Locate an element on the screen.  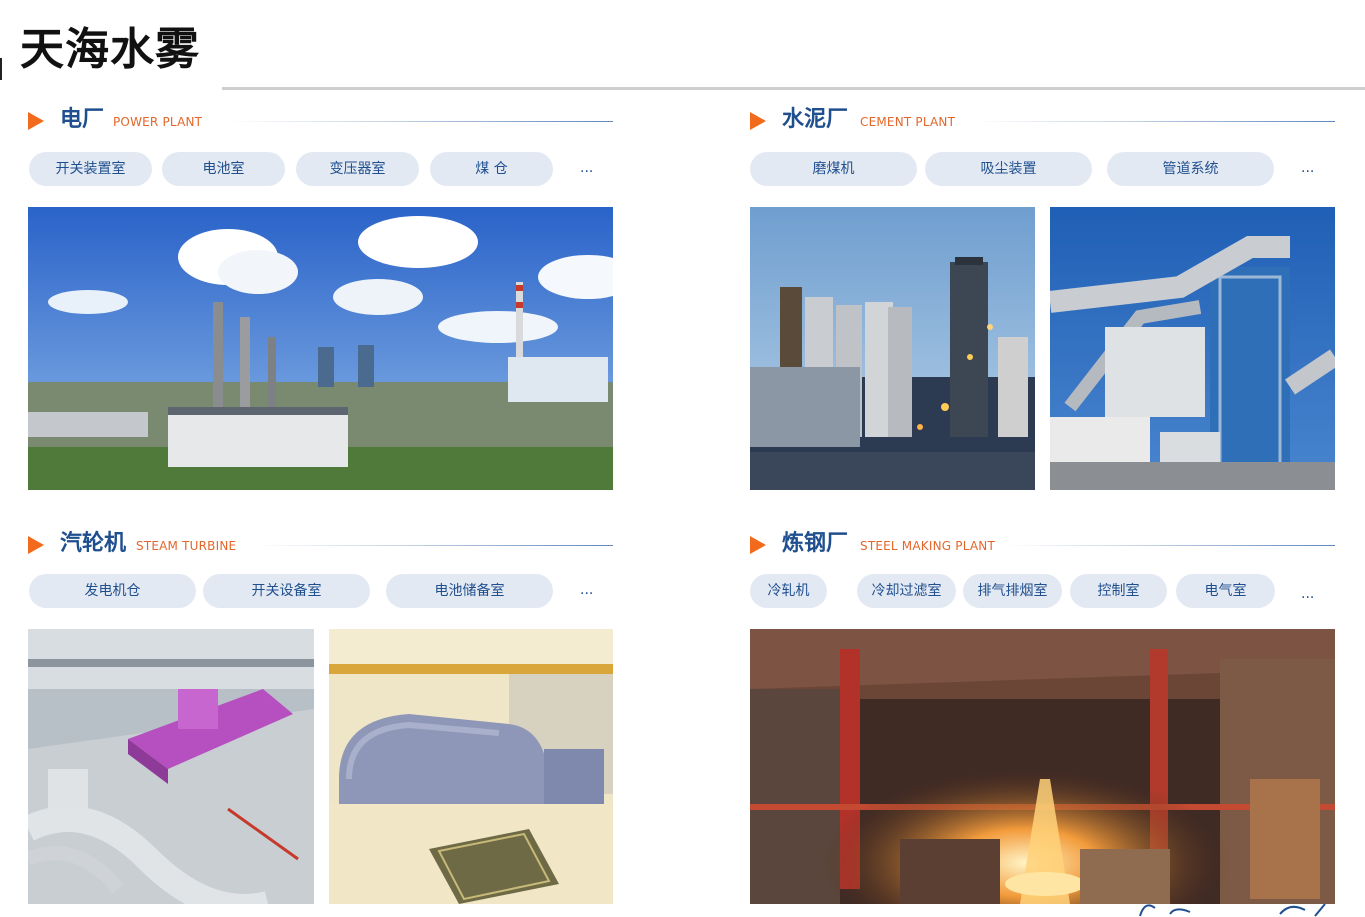
tag-switchgear-room: 开关装置室 is located at coordinates (90, 169).